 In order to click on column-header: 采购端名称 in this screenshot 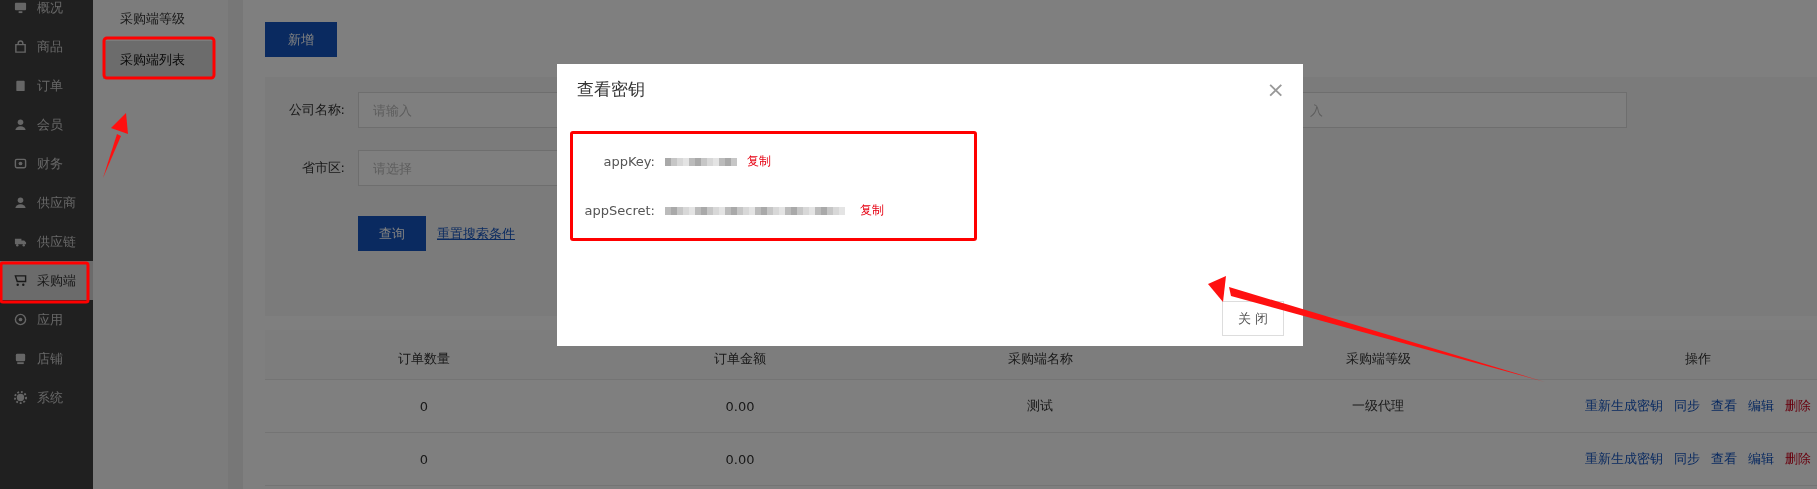, I will do `click(1040, 358)`.